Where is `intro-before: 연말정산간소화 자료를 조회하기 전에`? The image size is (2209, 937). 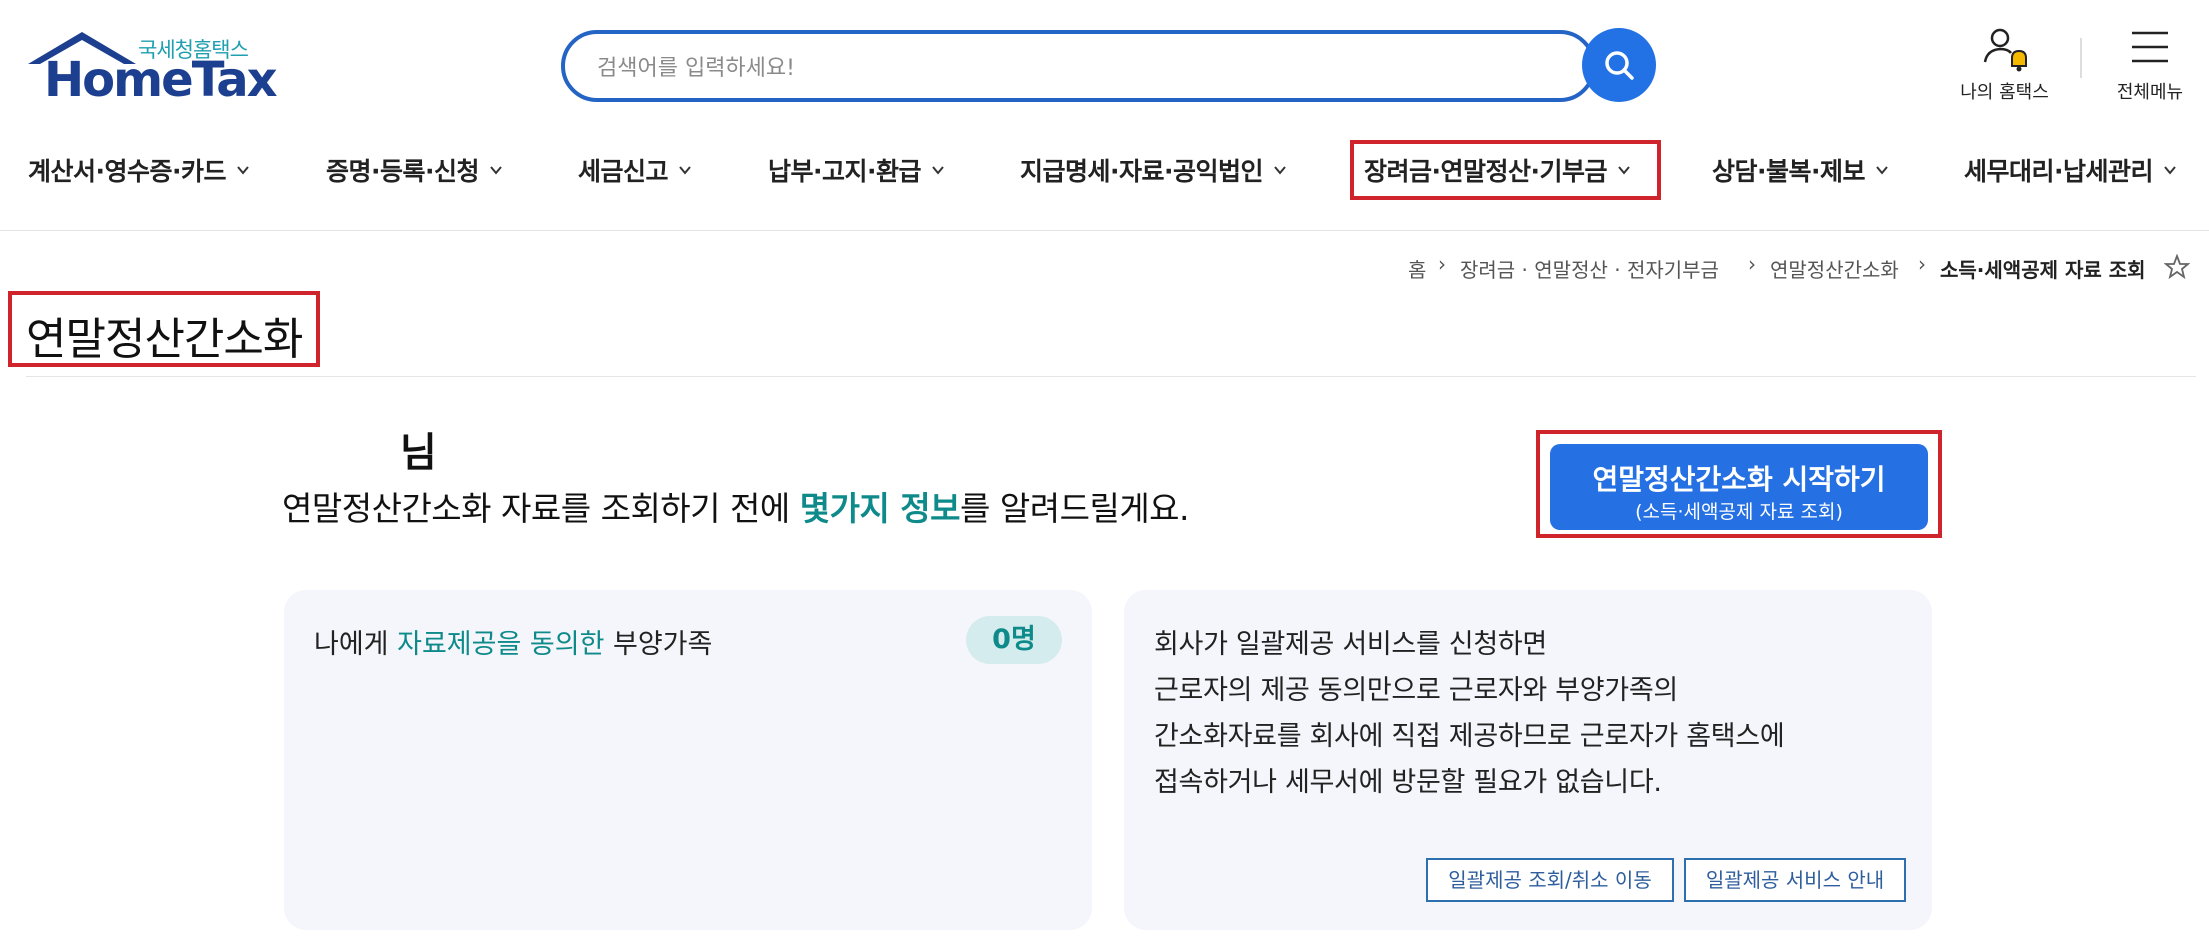
intro-before: 연말정산간소화 자료를 조회하기 전에 is located at coordinates (541, 508).